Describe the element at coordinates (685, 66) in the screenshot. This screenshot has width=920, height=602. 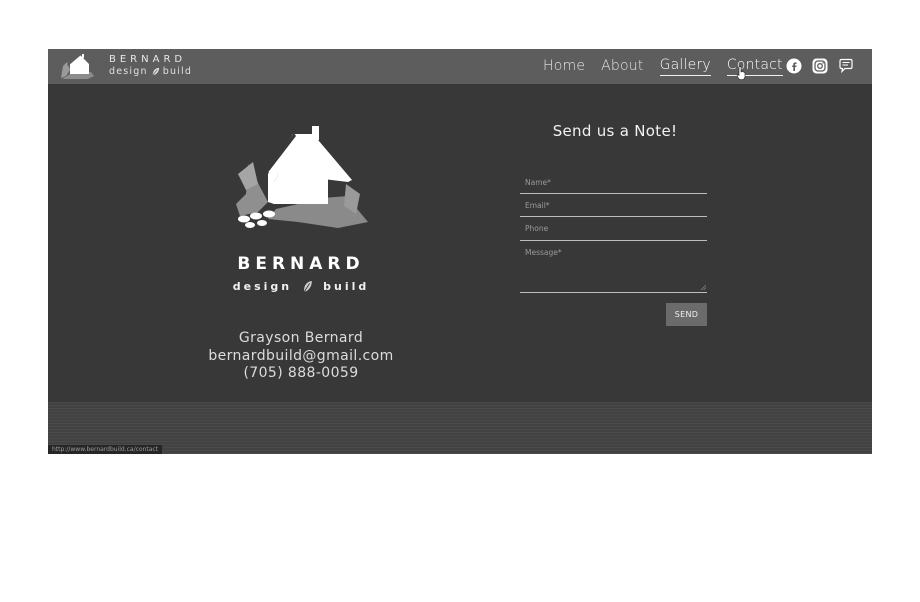
I see `nav-gallery: Gallery` at that location.